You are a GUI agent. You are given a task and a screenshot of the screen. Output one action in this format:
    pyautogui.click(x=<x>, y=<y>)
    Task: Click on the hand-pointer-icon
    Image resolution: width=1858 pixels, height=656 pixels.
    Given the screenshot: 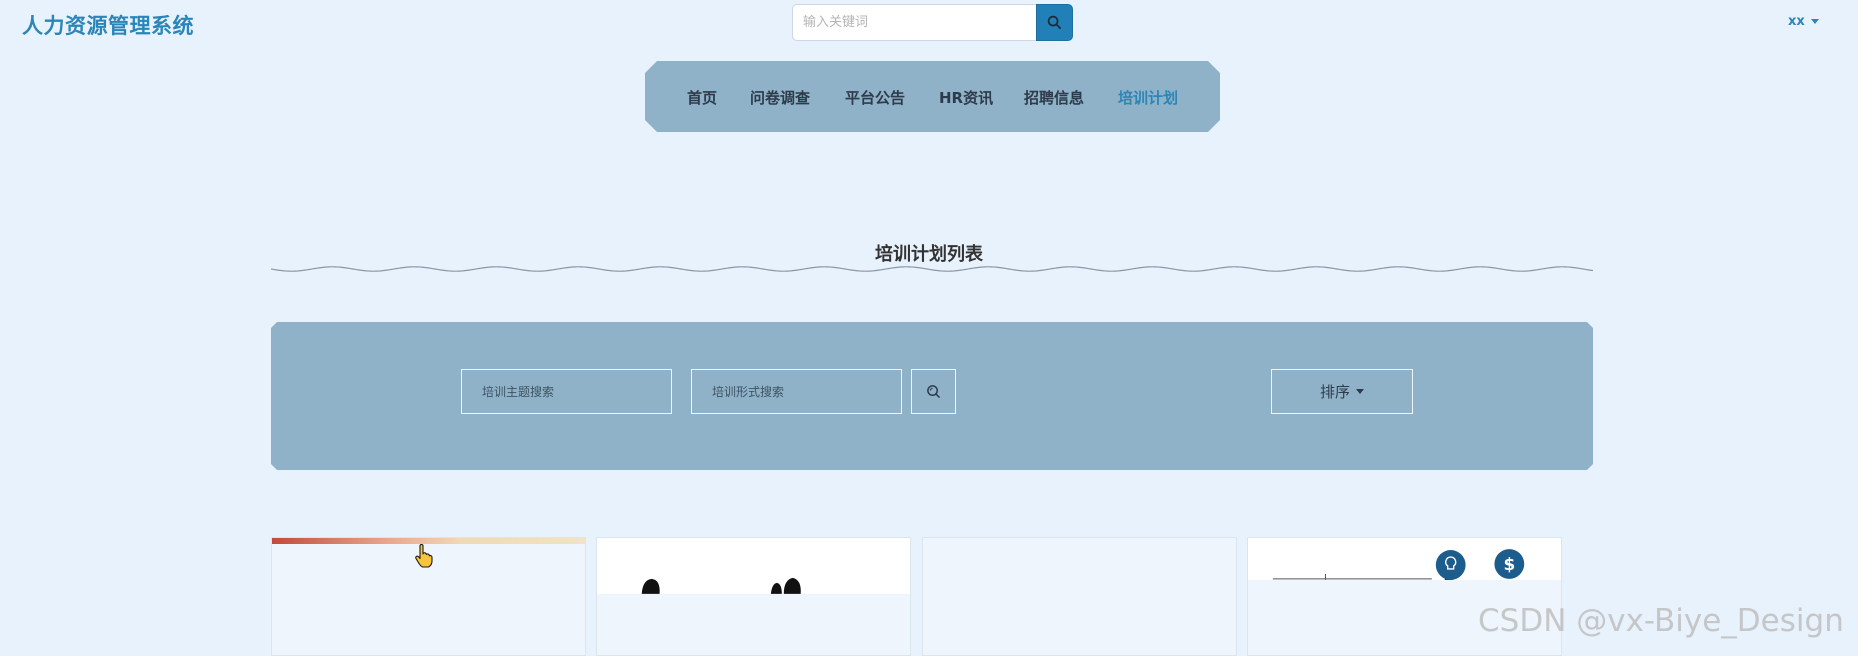 What is the action you would take?
    pyautogui.click(x=424, y=556)
    